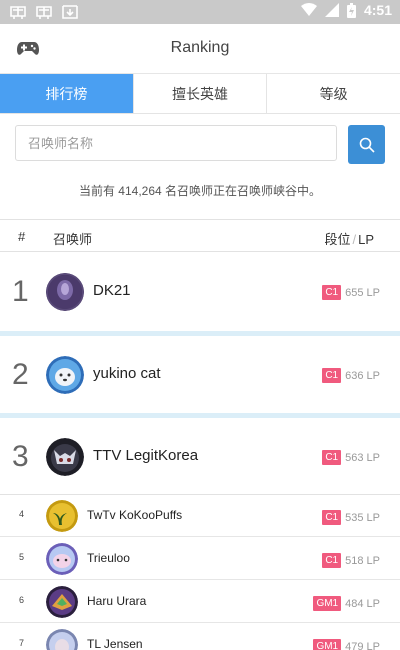  I want to click on rank-number: 4, so click(22, 514).